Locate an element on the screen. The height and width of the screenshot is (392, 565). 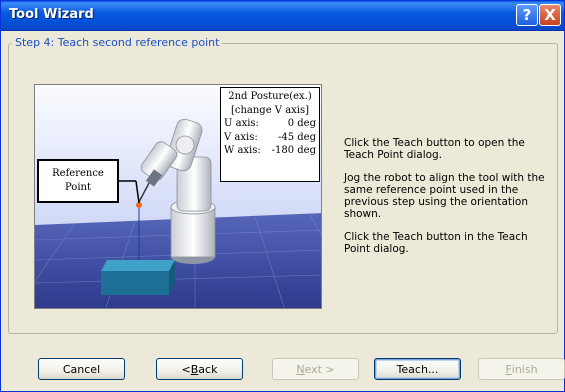
step-label: Step 4: Teach second reference point is located at coordinates (117, 42).